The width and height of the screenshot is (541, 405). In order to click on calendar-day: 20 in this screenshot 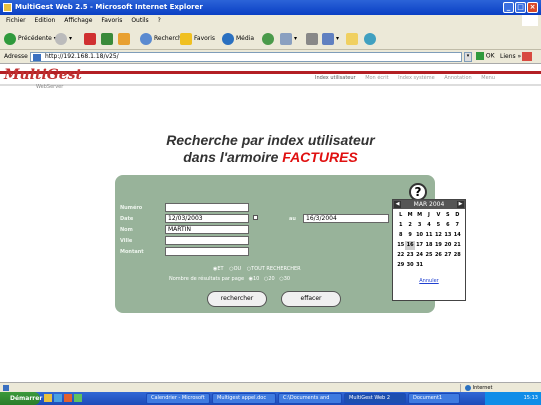, I will do `click(447, 245)`.